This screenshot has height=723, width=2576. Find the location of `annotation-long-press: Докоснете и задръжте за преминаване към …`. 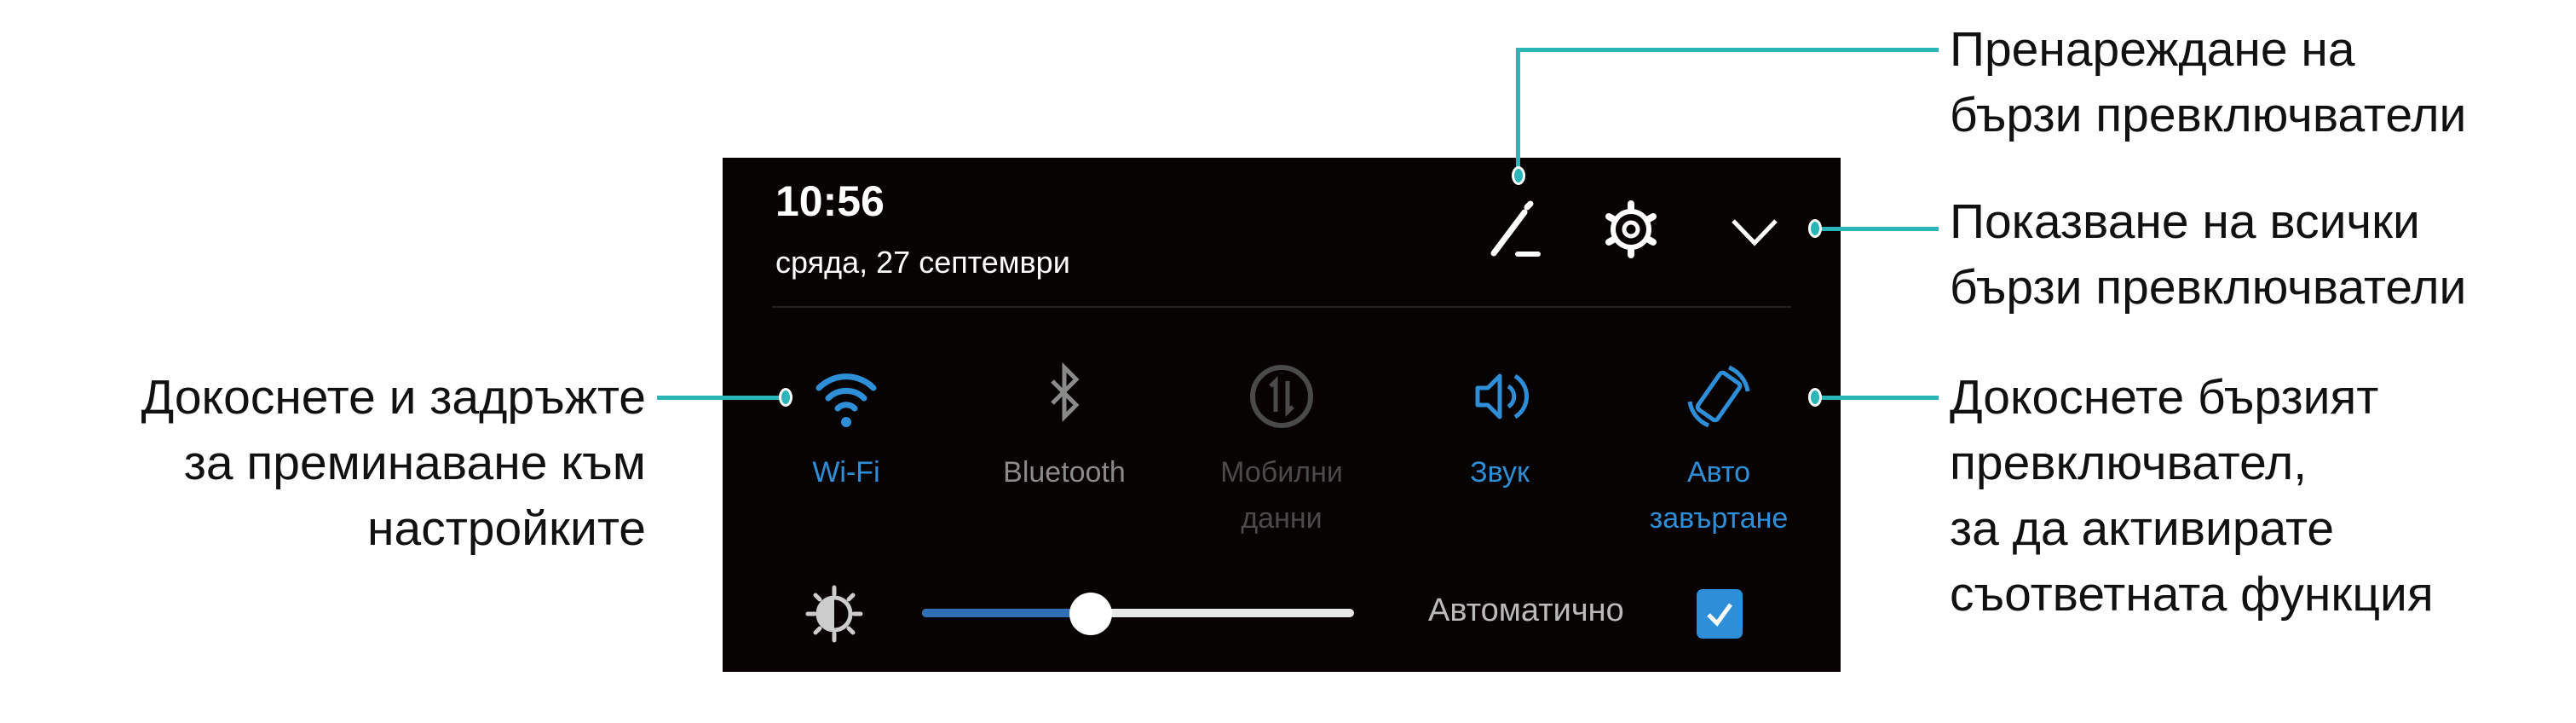

annotation-long-press: Докоснете и задръжте за преминаване към … is located at coordinates (393, 463).